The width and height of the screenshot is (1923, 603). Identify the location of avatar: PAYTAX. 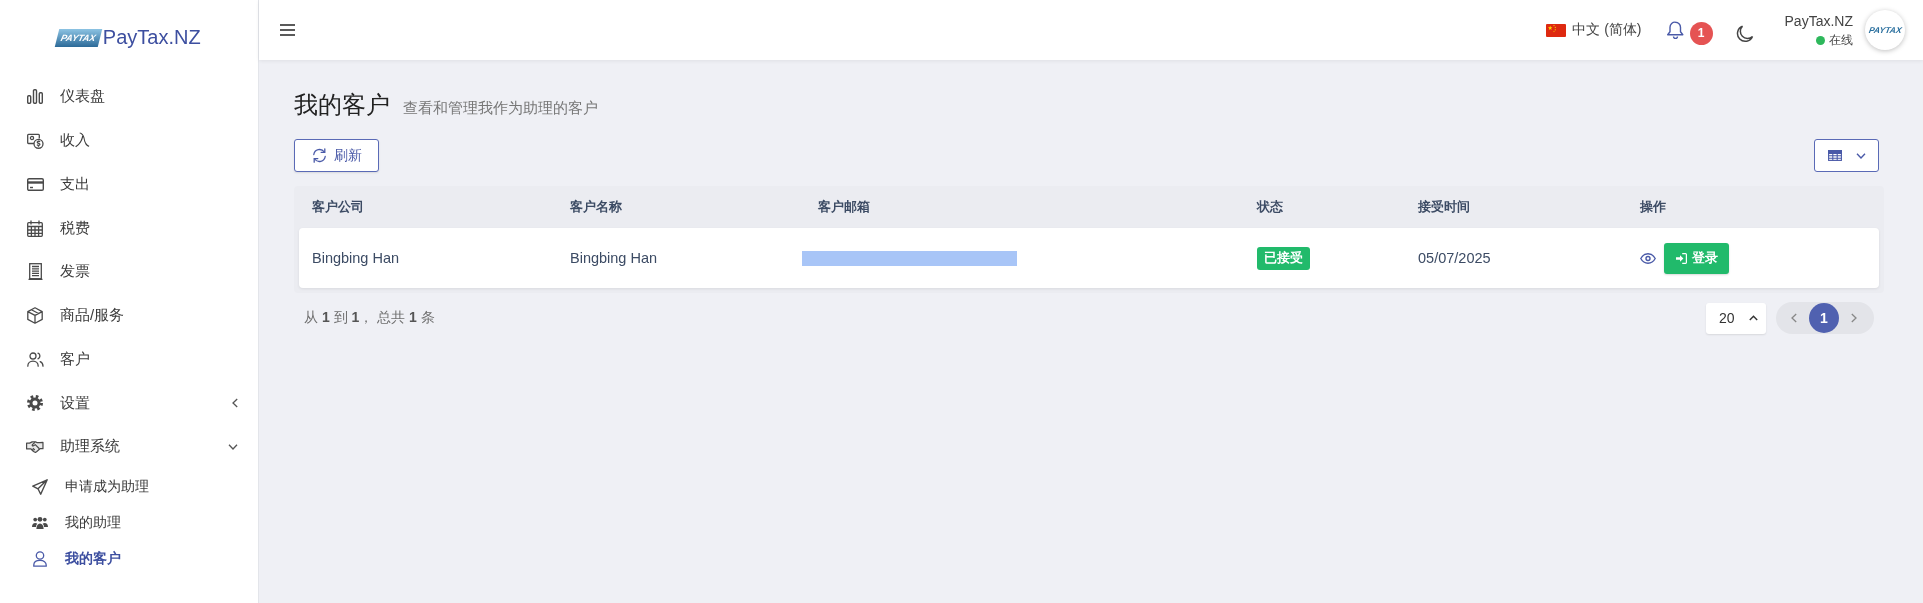
(1885, 30).